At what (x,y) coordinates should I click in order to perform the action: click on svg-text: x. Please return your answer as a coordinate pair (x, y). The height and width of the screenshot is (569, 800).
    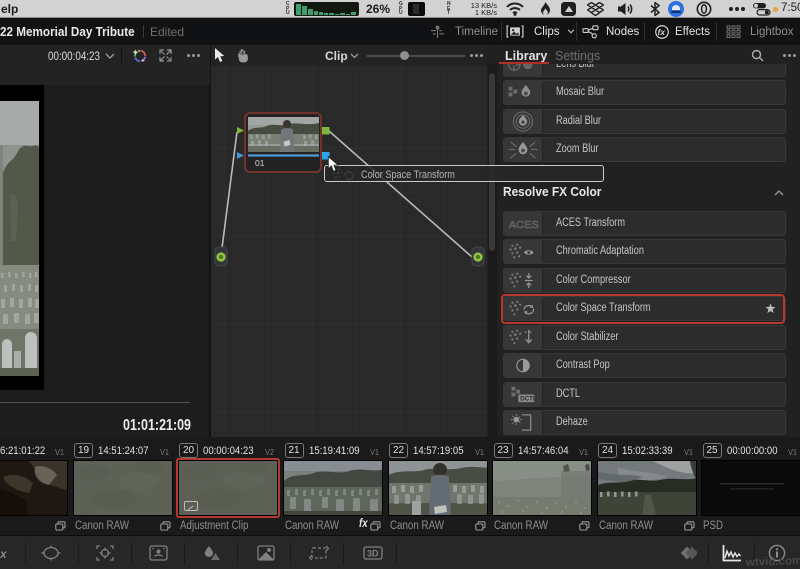
    Looking at the image, I should click on (4, 554).